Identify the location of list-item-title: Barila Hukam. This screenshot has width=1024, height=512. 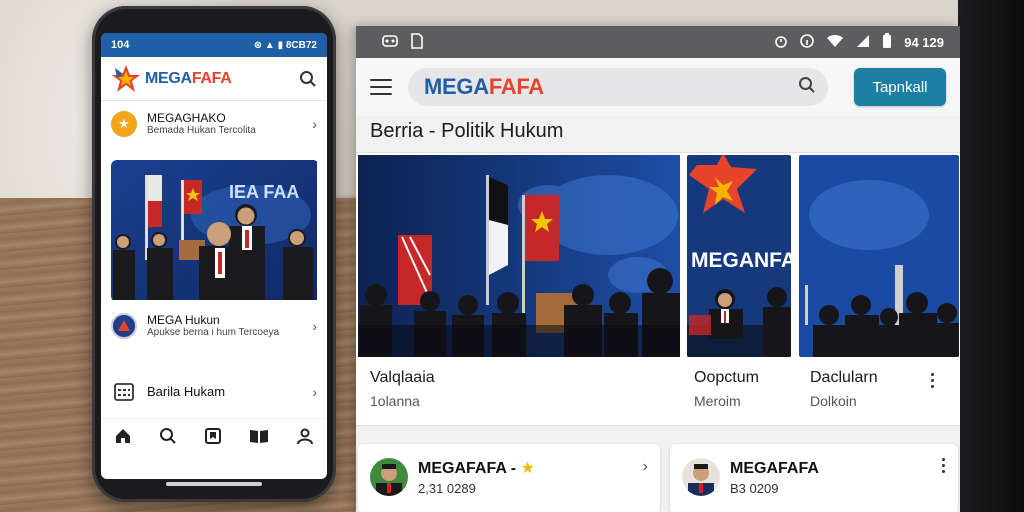
(186, 392).